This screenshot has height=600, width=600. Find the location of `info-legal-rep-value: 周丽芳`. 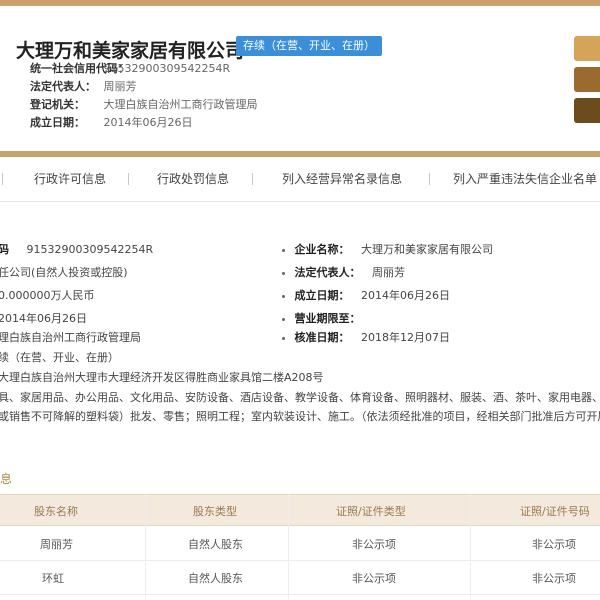

info-legal-rep-value: 周丽芳 is located at coordinates (120, 86).